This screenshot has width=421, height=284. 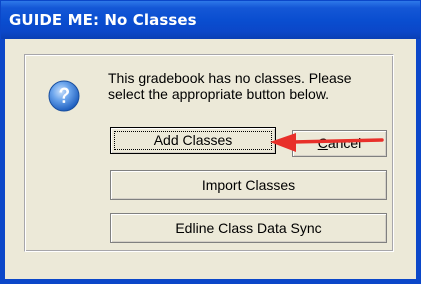 I want to click on import-classes-label: Import Classes, so click(x=248, y=185).